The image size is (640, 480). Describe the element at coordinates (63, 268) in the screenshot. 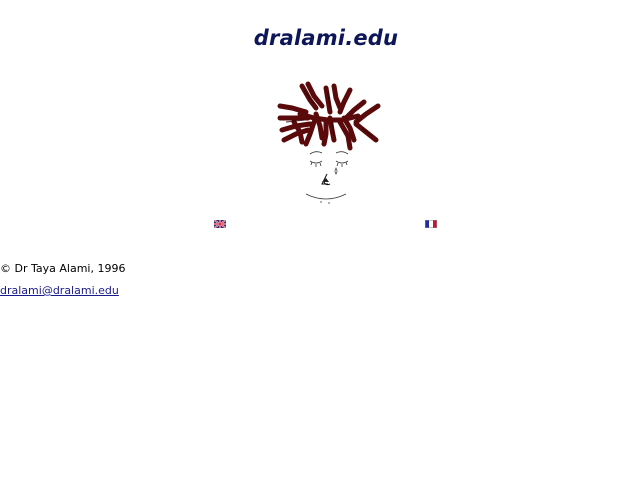

I see `copyright-text: © Dr Taya Alami, 1996` at that location.